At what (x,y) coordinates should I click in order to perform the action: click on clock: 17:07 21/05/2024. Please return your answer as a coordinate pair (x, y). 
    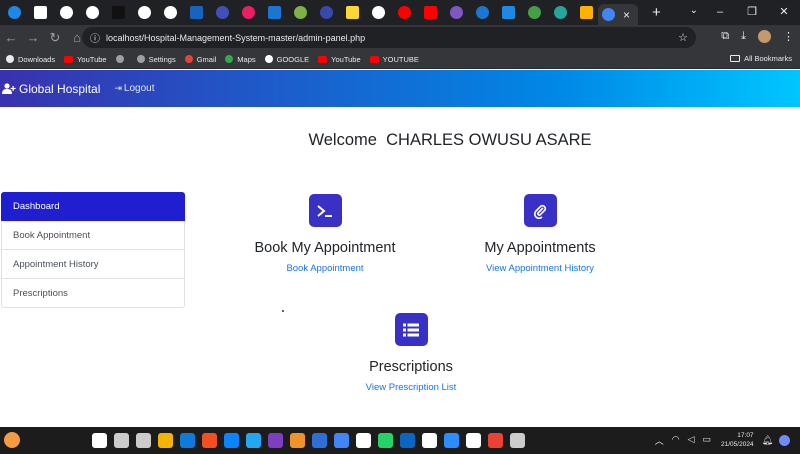
    Looking at the image, I should click on (737, 440).